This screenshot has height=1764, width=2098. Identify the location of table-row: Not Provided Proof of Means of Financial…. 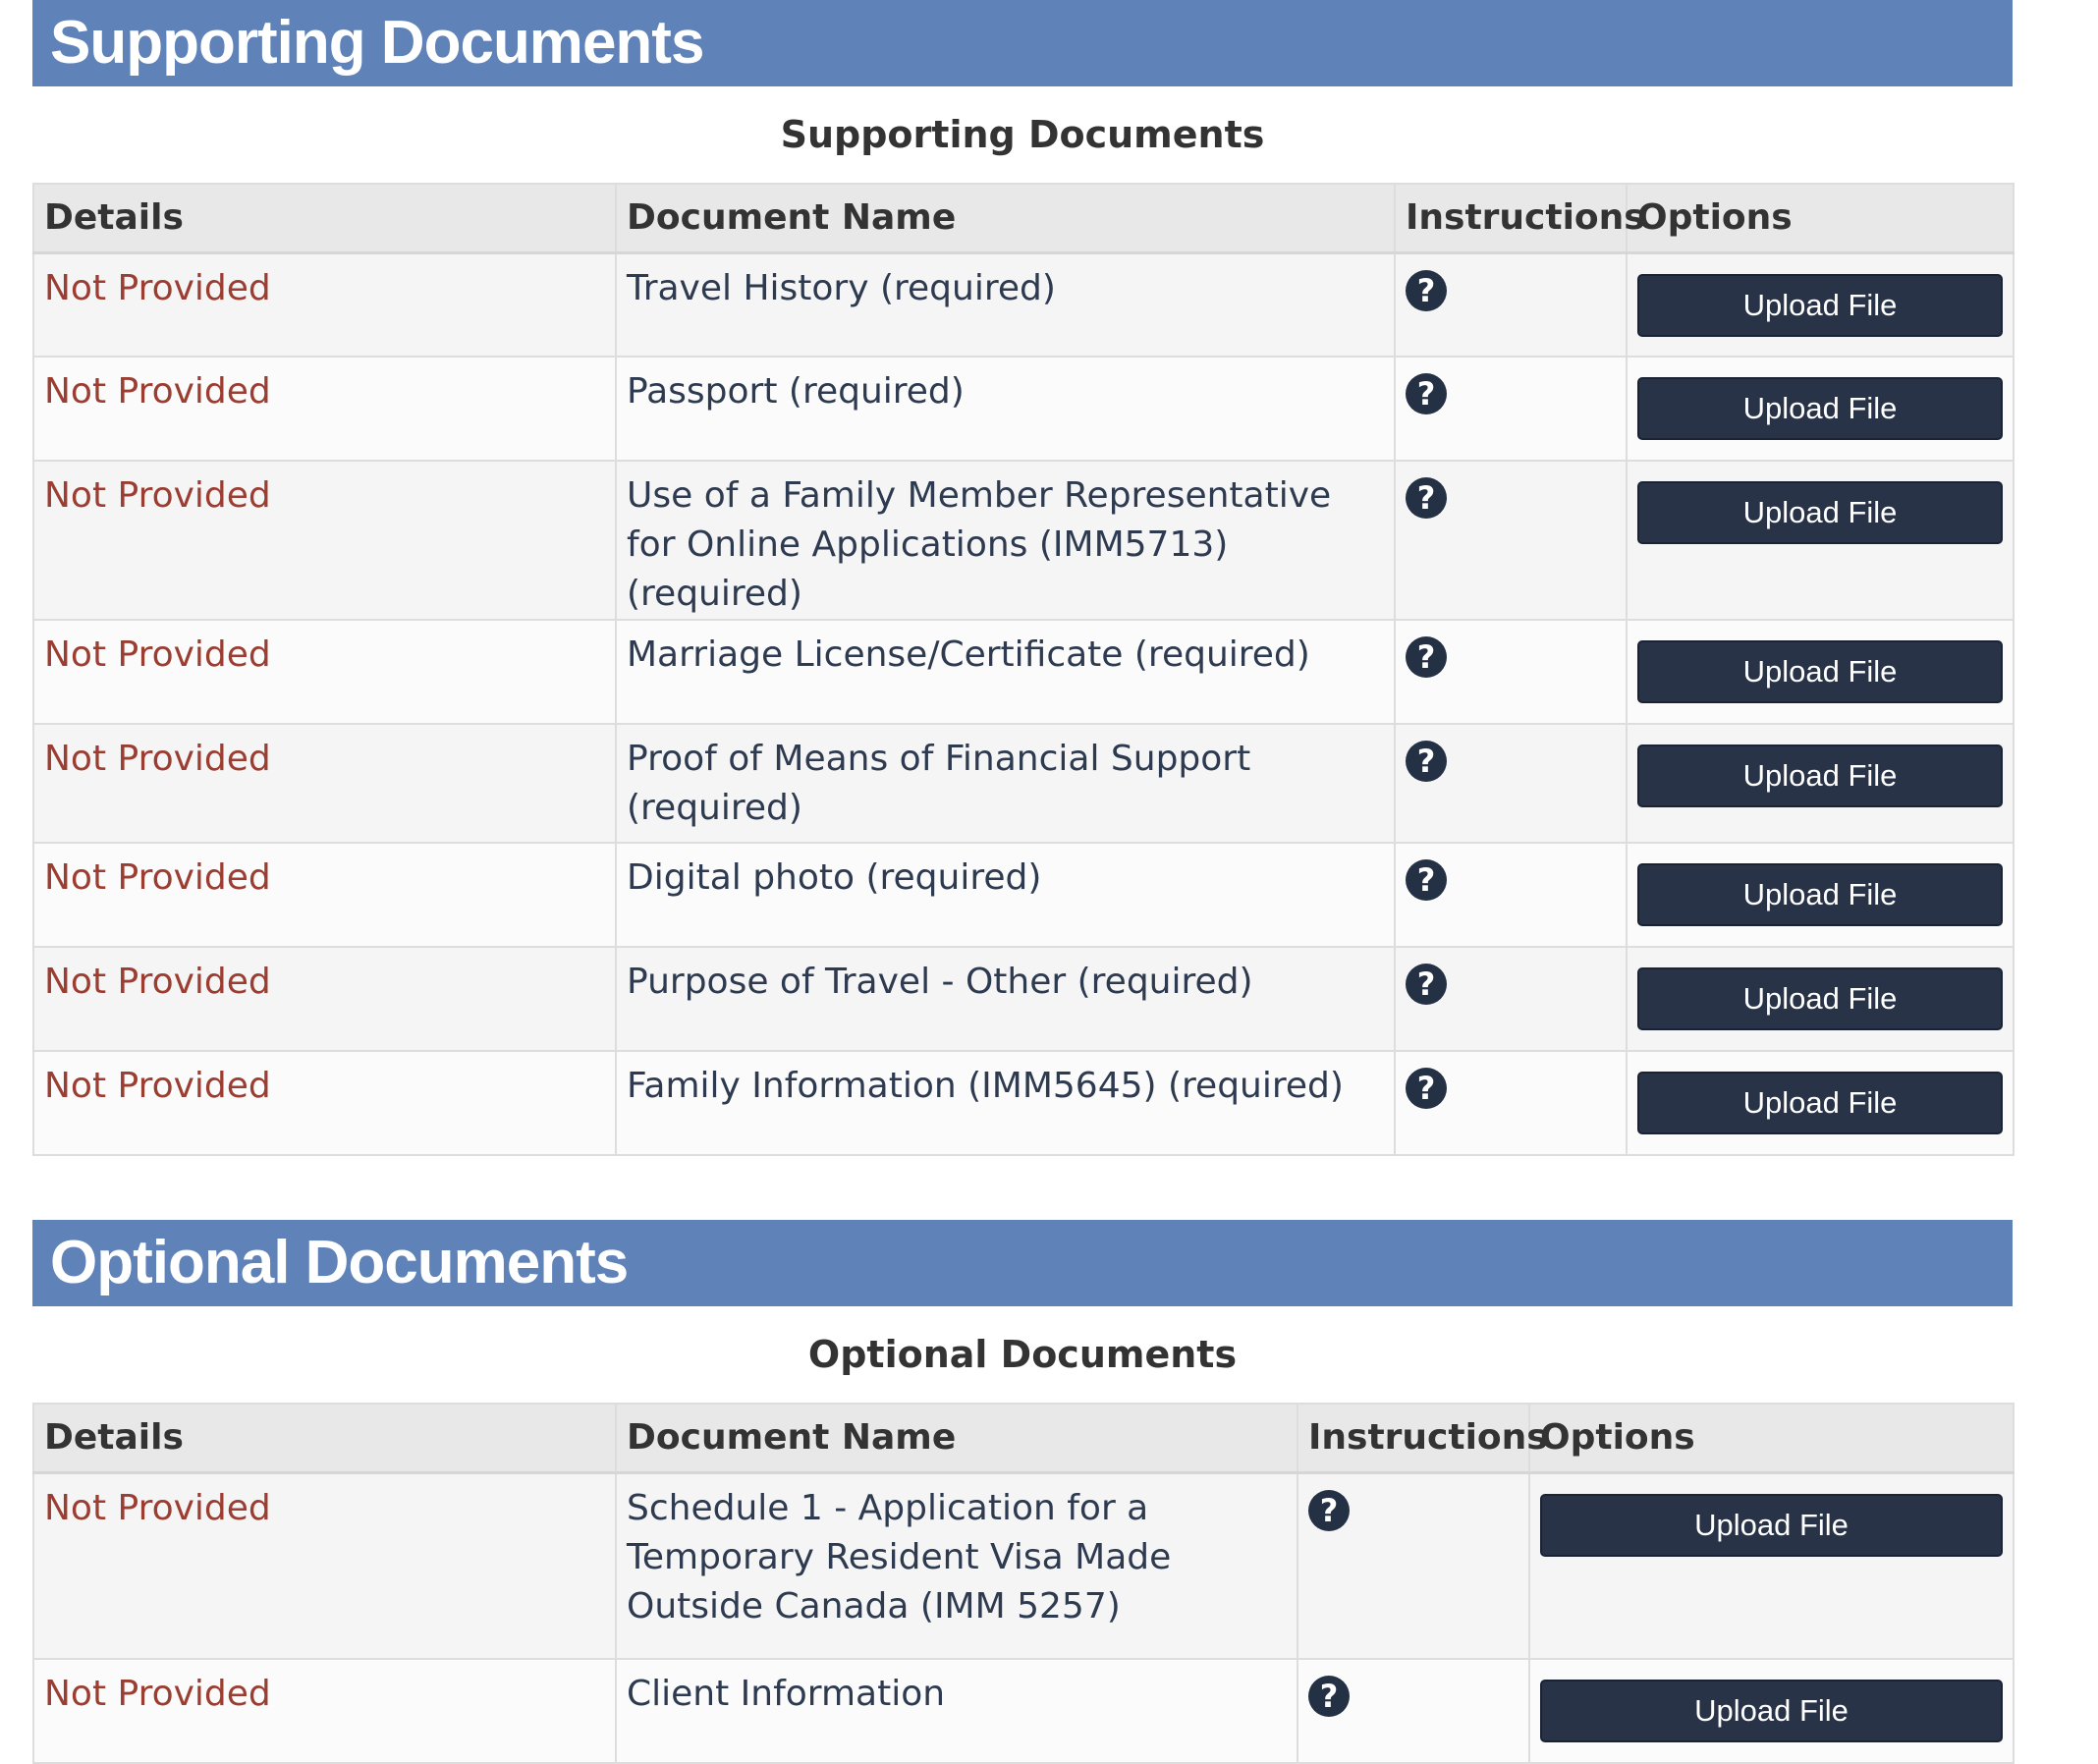
(1023, 783).